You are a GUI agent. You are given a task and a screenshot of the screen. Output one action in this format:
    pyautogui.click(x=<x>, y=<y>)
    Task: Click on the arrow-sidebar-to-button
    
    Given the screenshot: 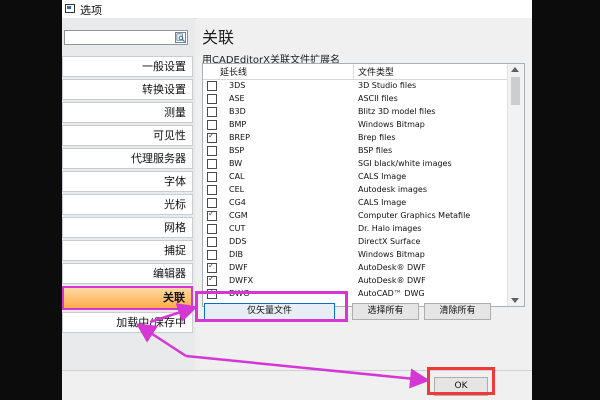 What is the action you would take?
    pyautogui.click(x=173, y=313)
    